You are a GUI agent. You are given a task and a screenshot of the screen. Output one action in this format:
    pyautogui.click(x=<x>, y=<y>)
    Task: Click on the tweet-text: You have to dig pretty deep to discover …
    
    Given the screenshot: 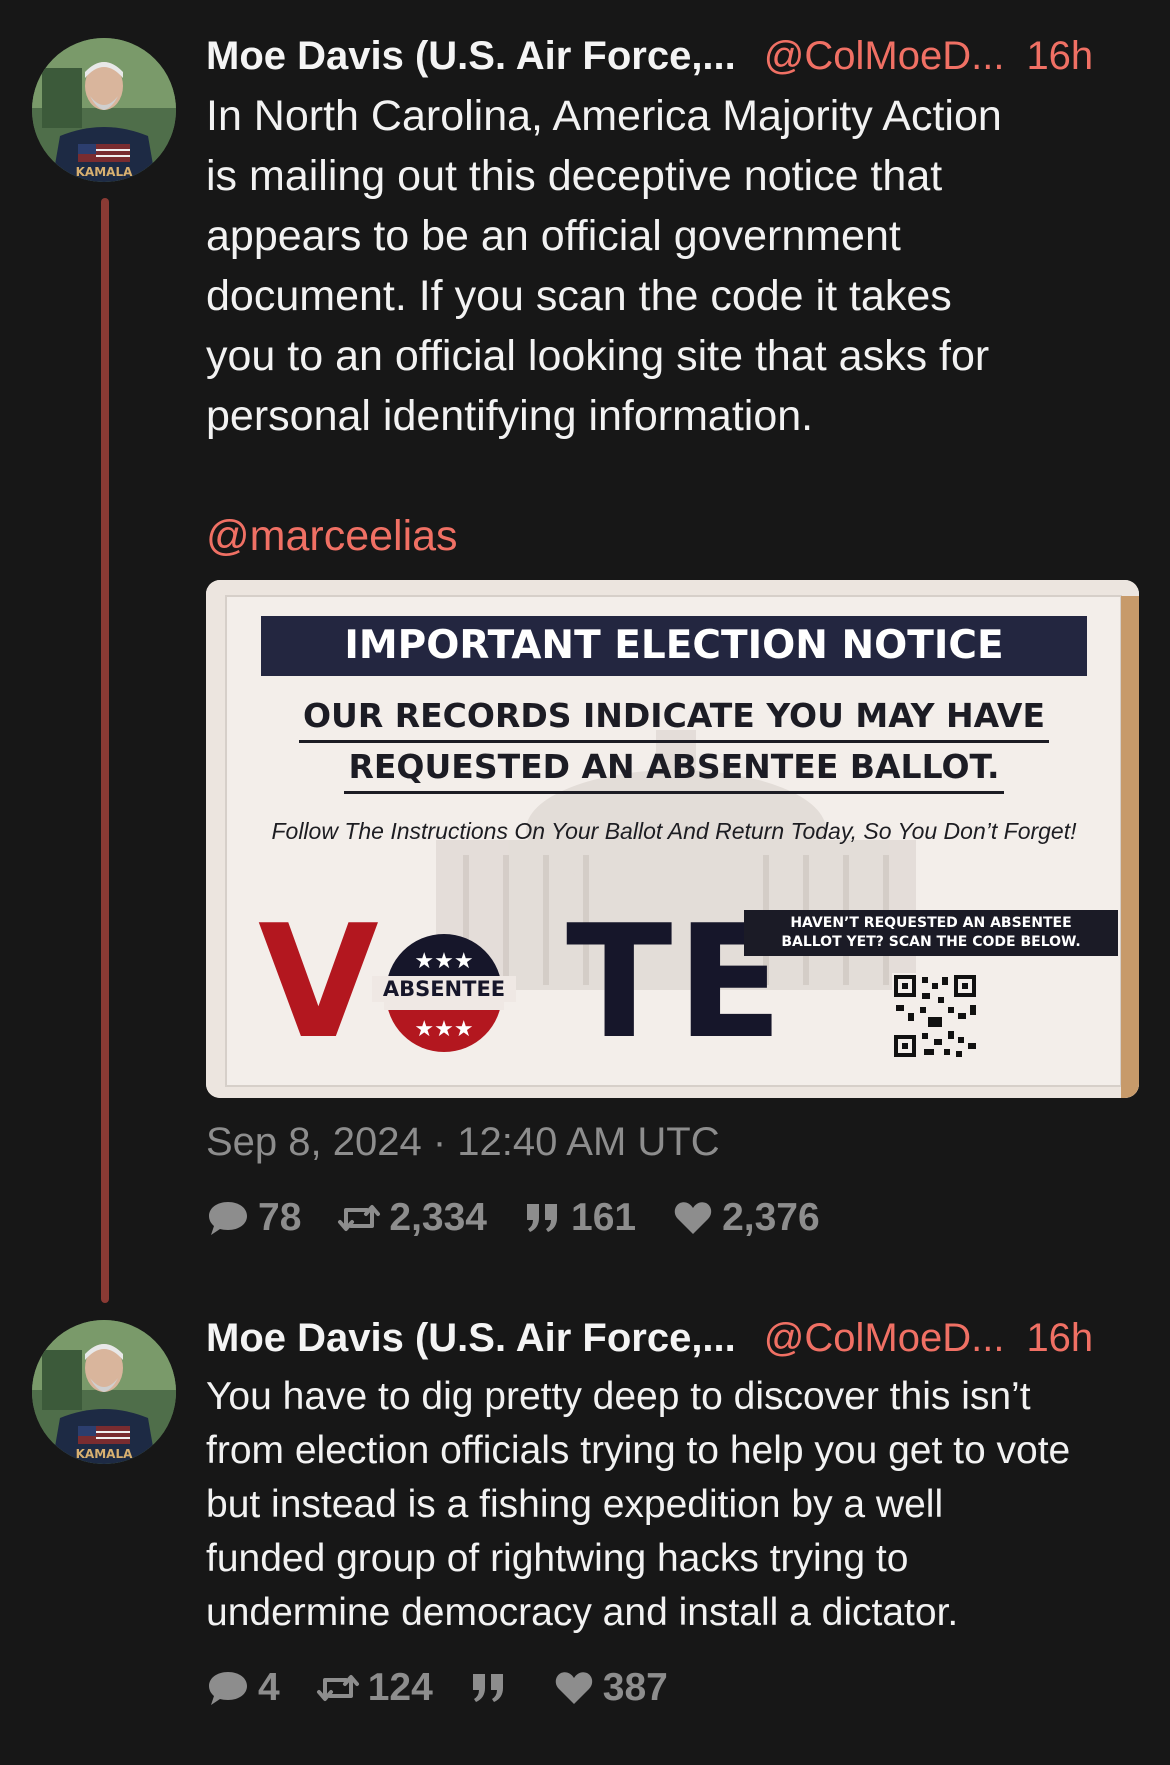 What is the action you would take?
    pyautogui.click(x=638, y=1504)
    